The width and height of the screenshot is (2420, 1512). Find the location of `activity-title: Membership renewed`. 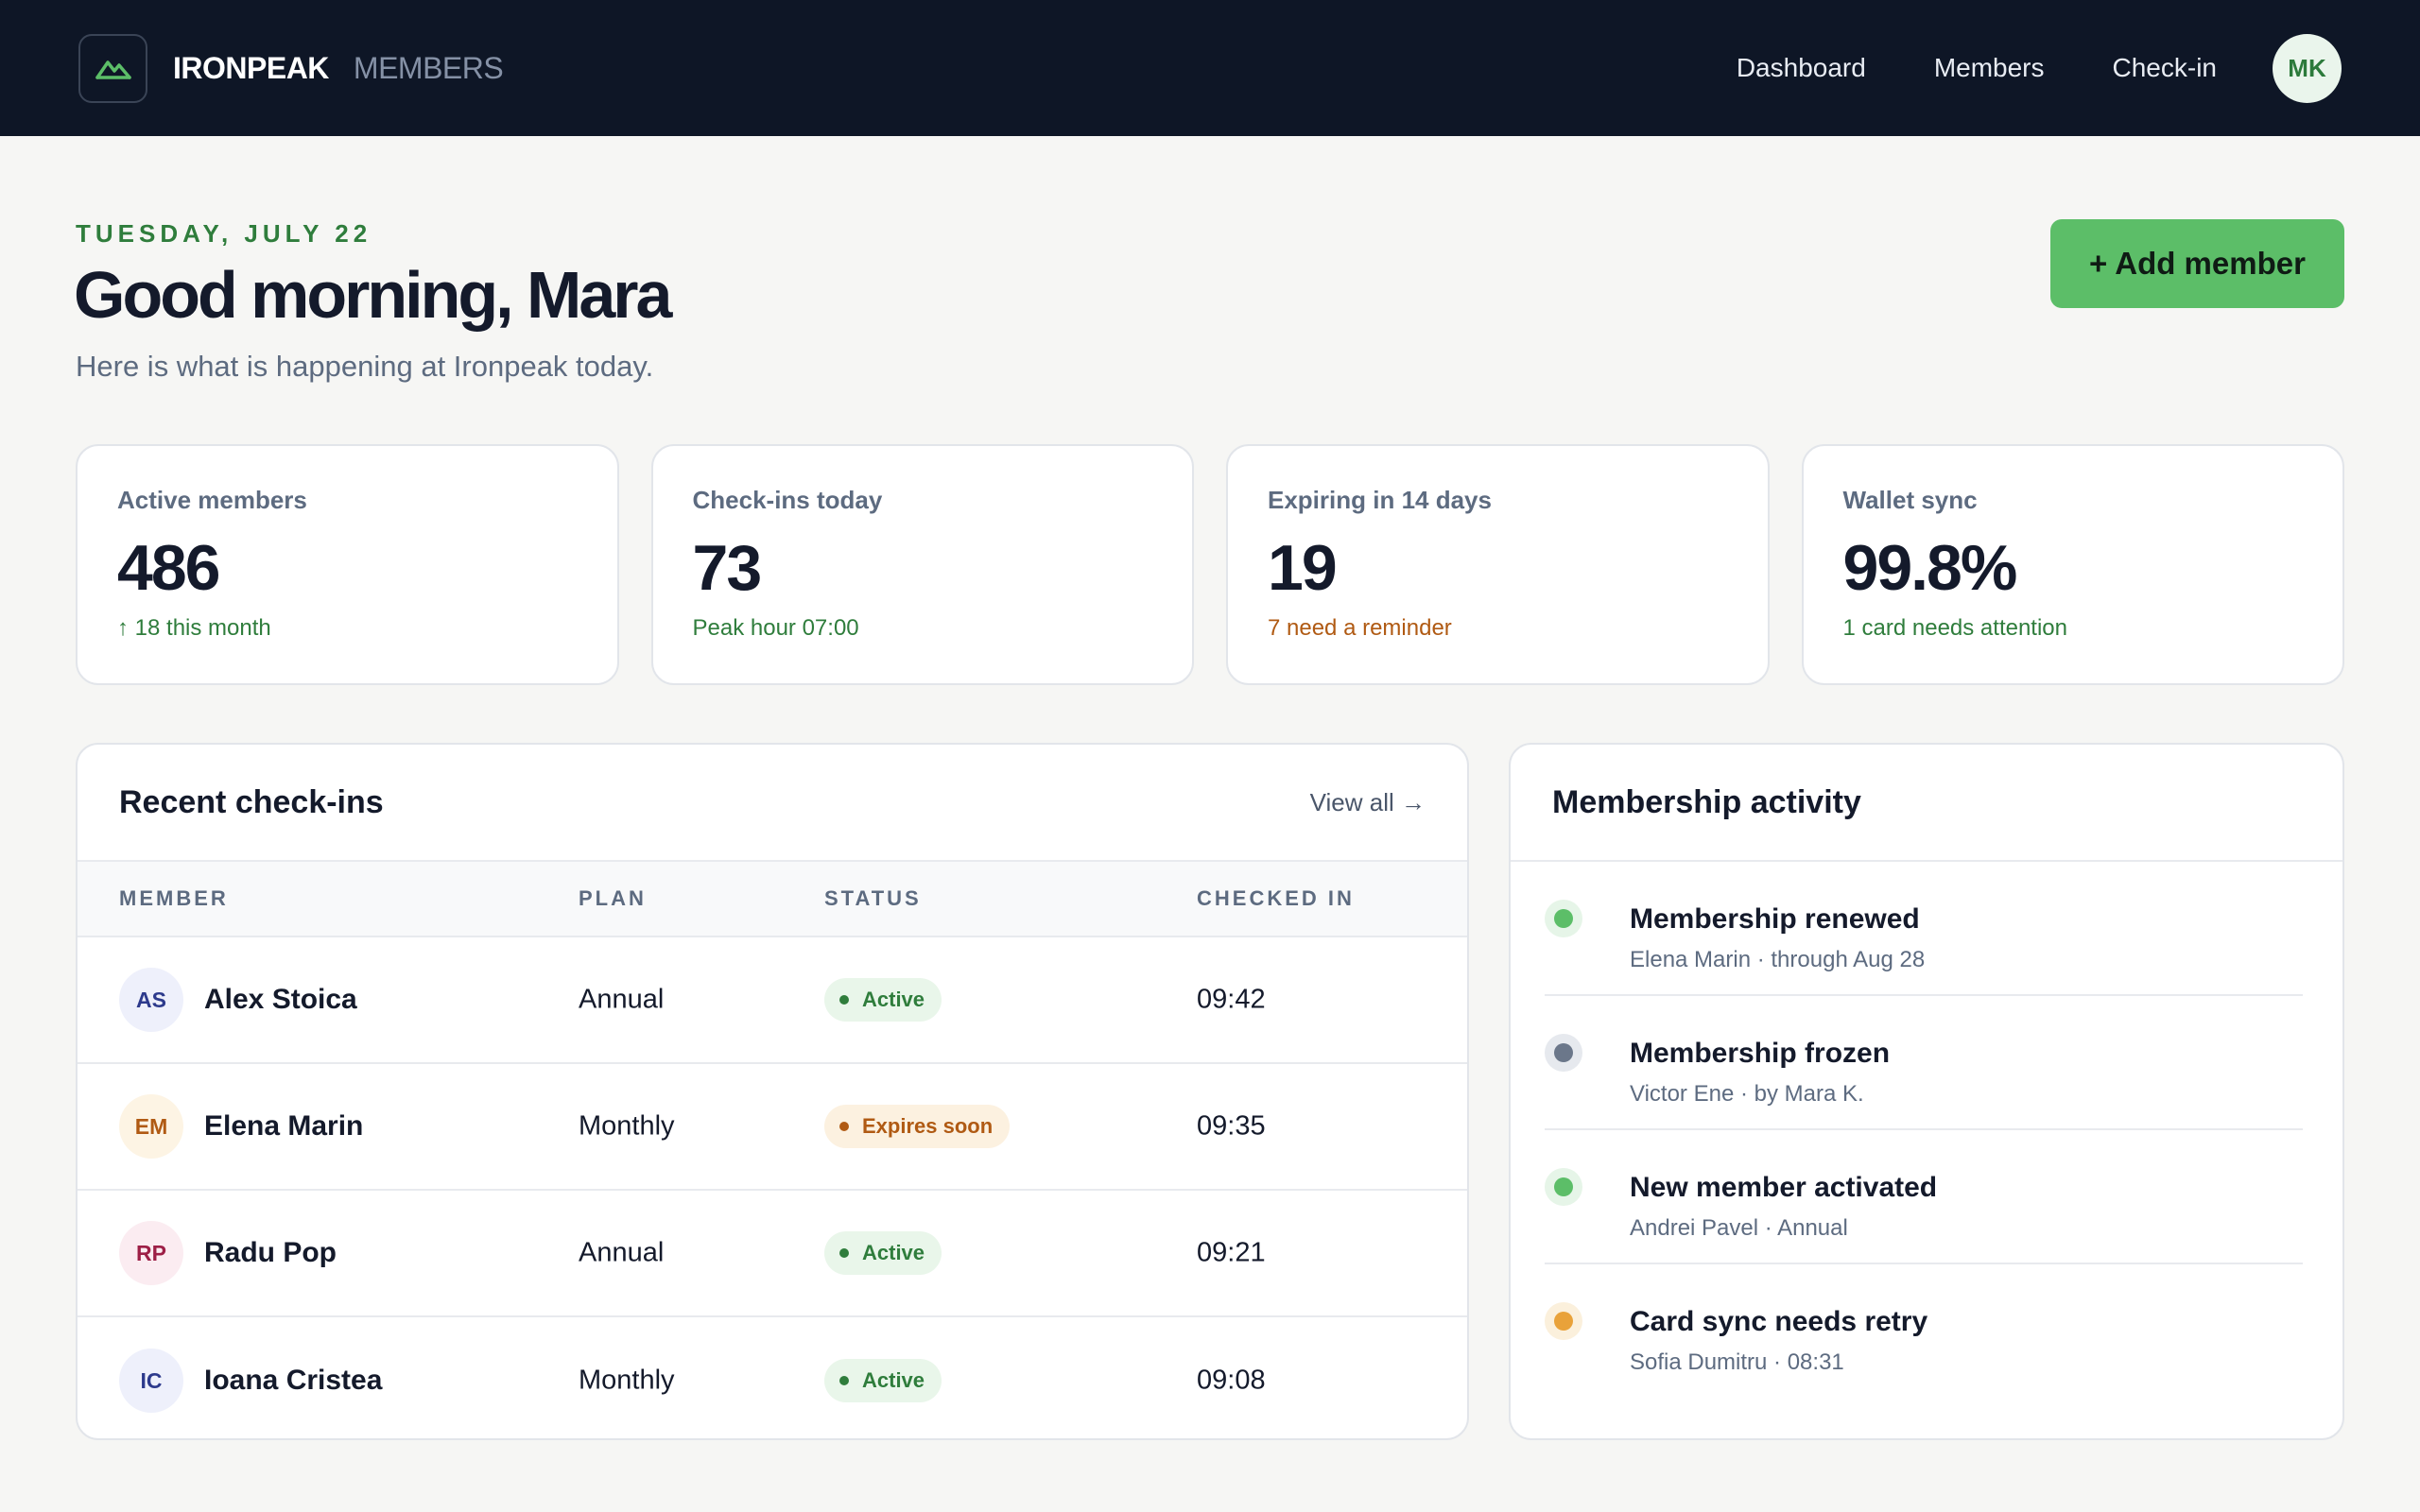

activity-title: Membership renewed is located at coordinates (1775, 919).